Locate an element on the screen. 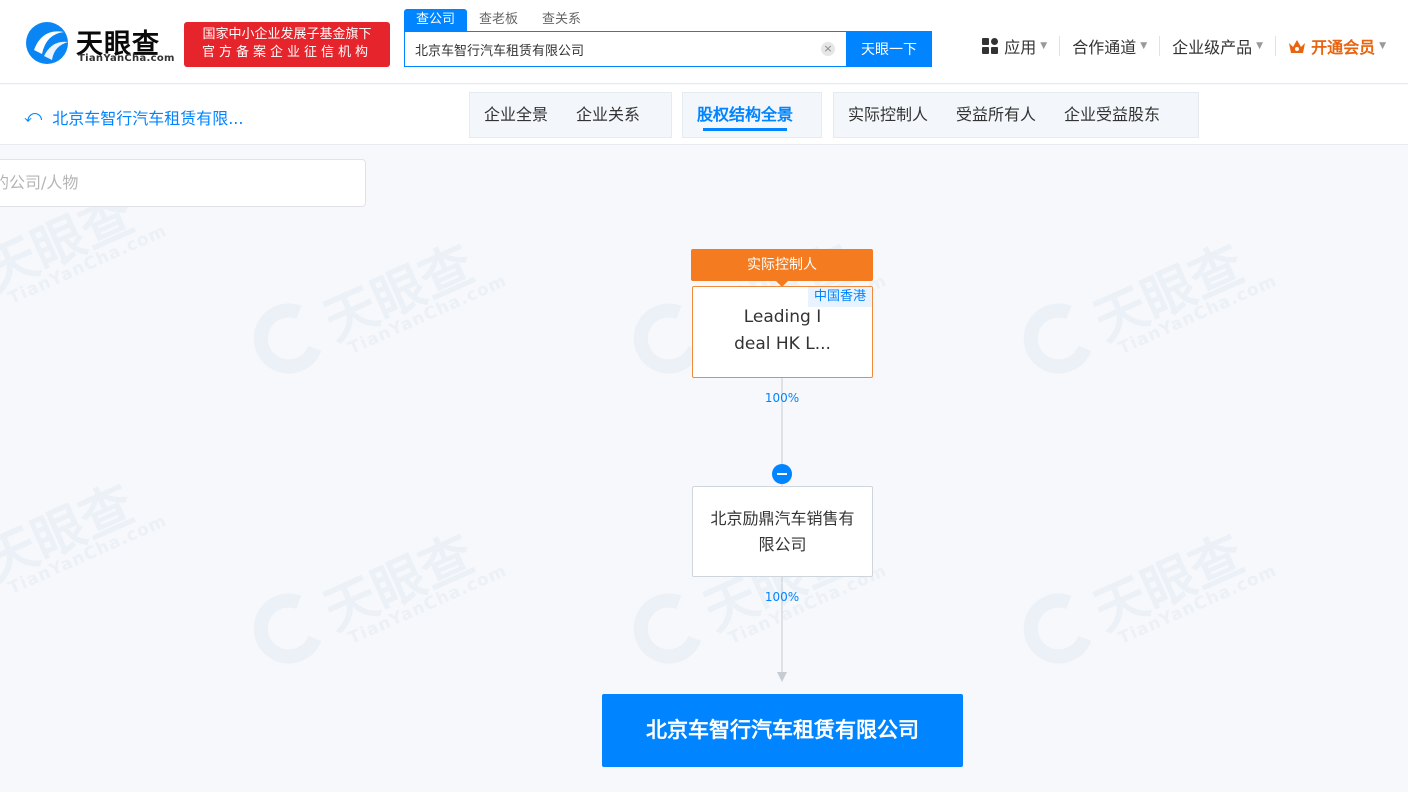 The height and width of the screenshot is (792, 1408). tab-group-overview: 企业全景 企业关系 is located at coordinates (570, 115).